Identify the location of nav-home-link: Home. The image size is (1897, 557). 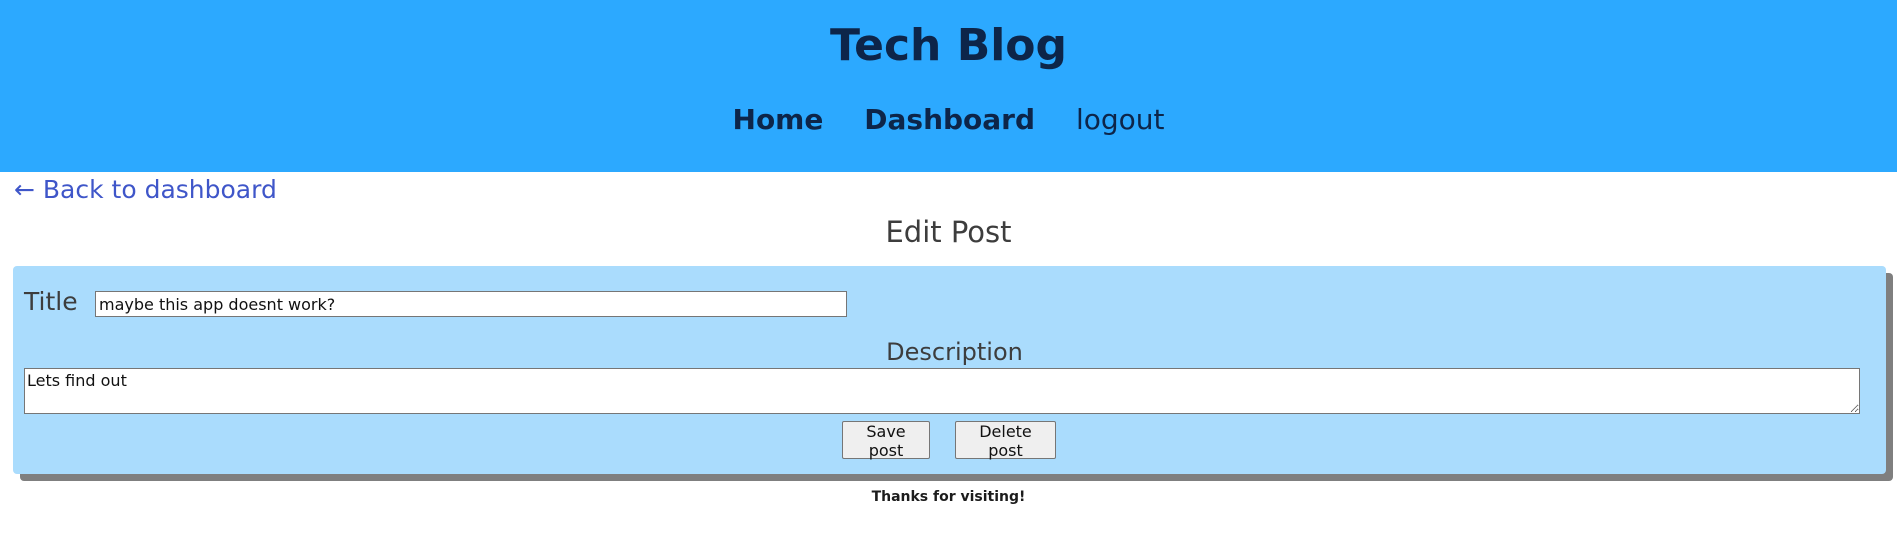
(778, 120).